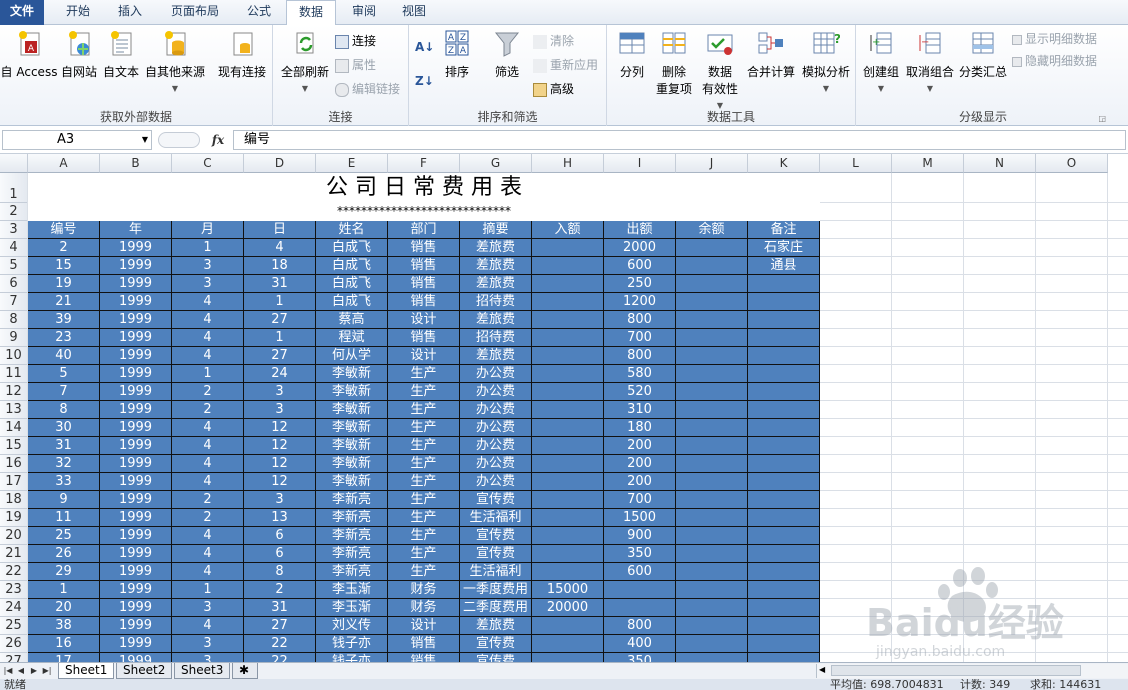  Describe the element at coordinates (640, 464) in the screenshot. I see `table-cell: 200` at that location.